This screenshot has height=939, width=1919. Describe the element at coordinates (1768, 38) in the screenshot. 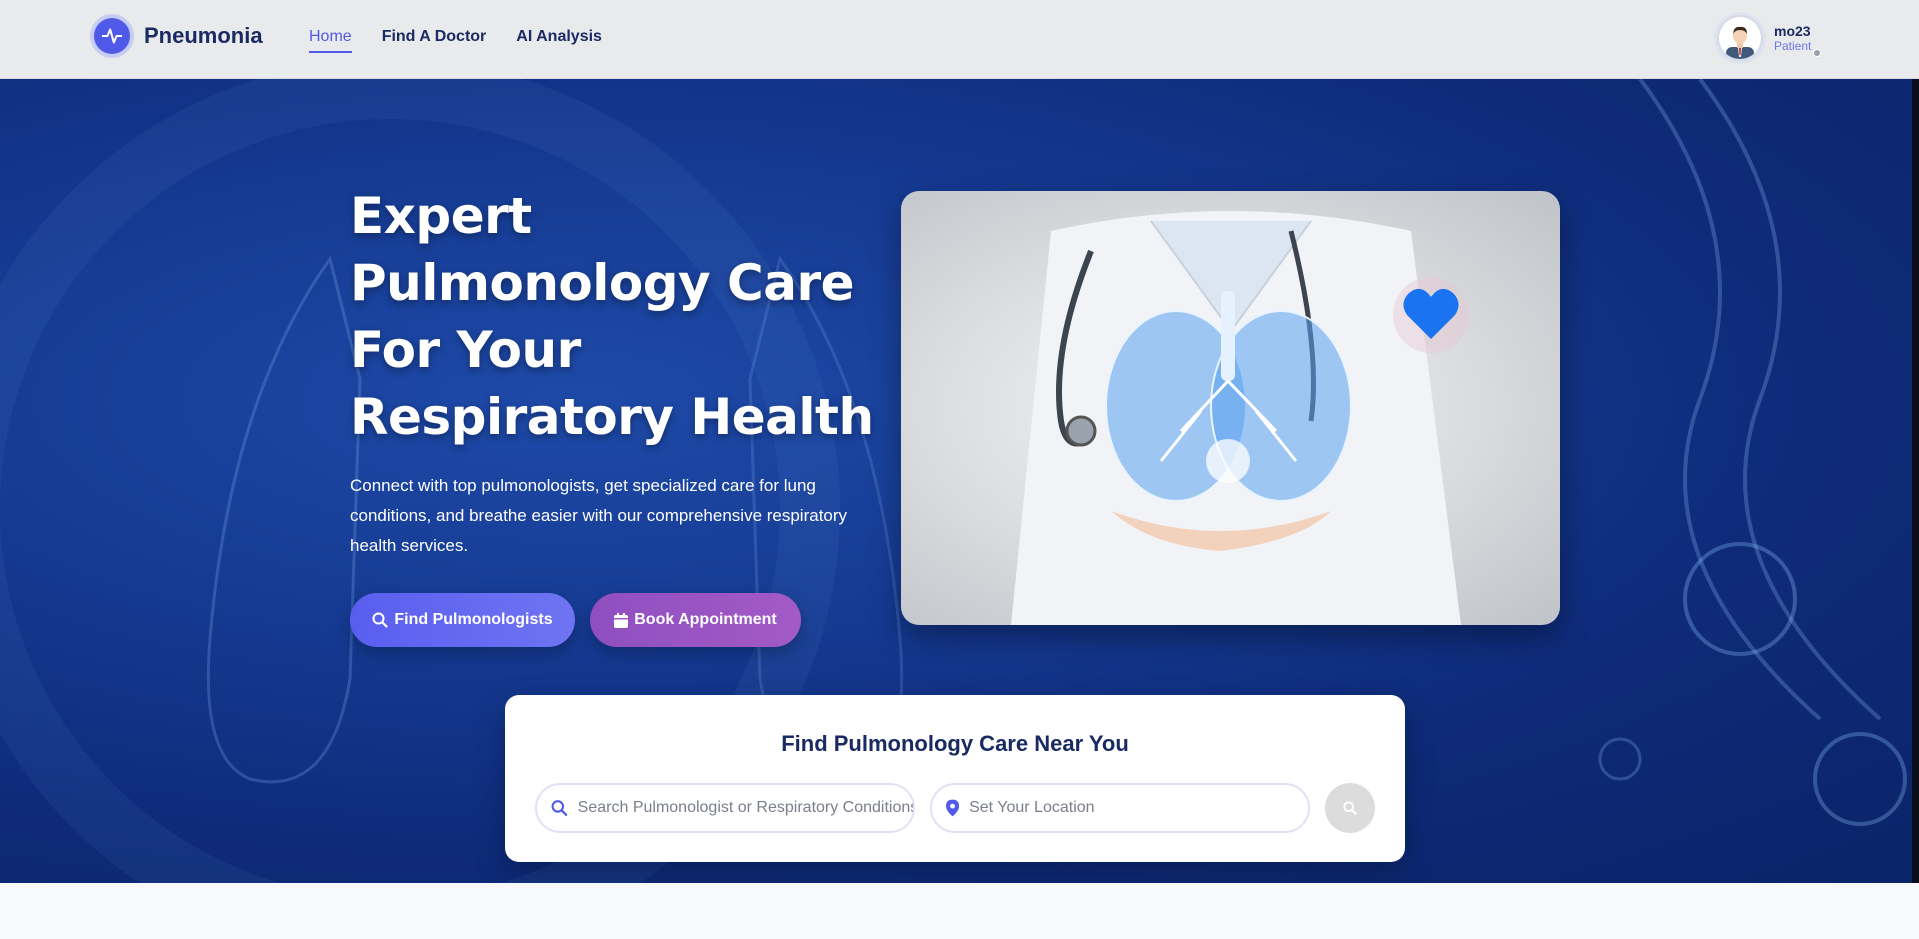

I see `user-menu: mo23 Patient` at that location.